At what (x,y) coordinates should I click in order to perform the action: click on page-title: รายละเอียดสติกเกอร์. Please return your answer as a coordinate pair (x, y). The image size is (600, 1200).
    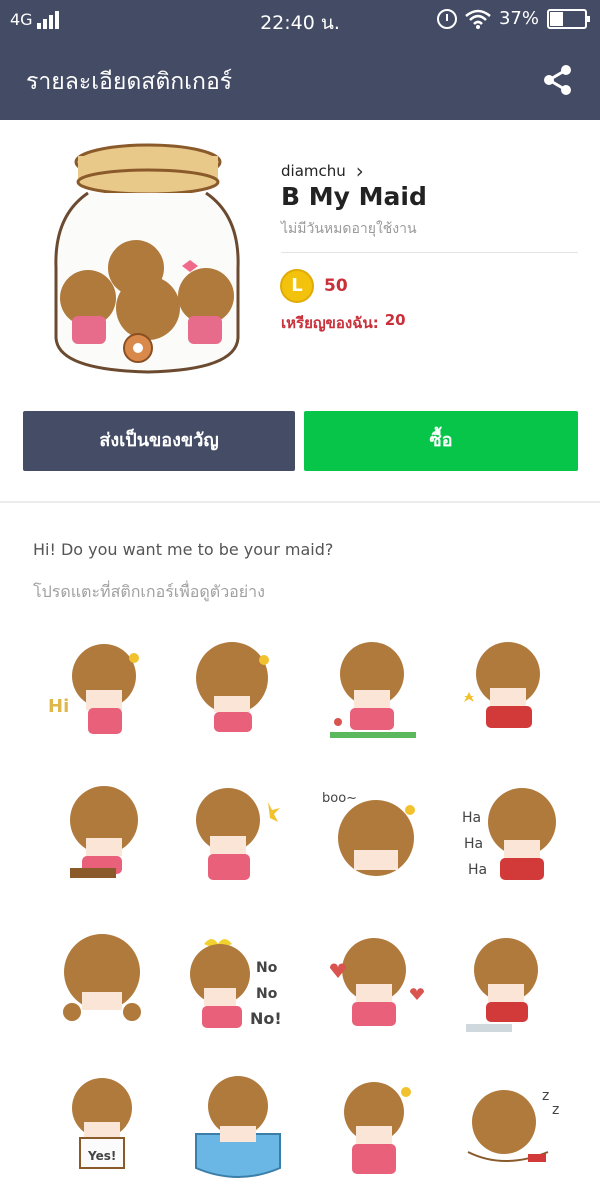
    Looking at the image, I should click on (129, 82).